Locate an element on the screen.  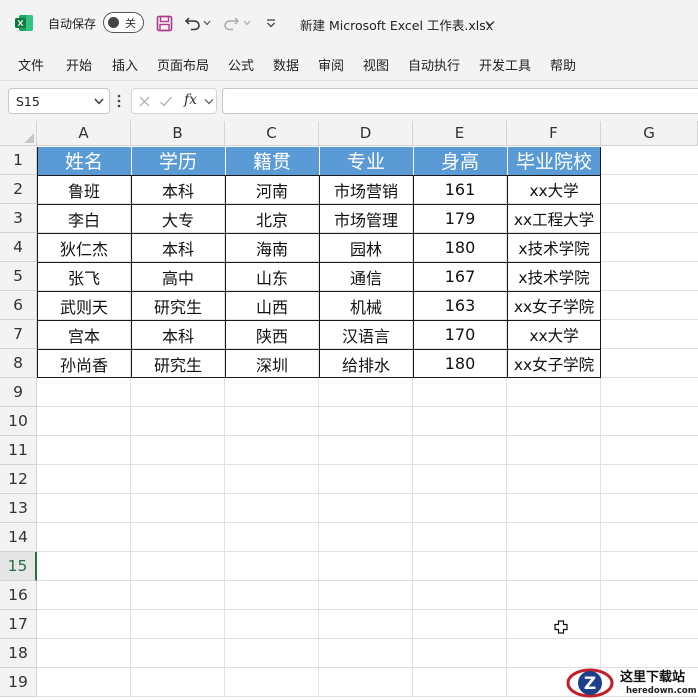
table-cell: 161 is located at coordinates (460, 189).